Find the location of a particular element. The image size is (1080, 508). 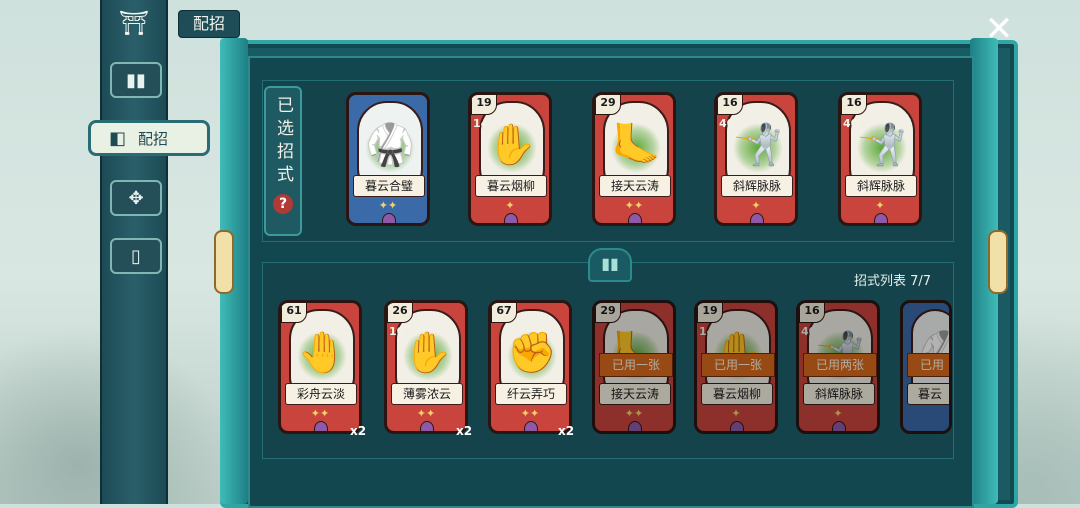

selected-card: 🥋 暮云合璧 ✦✦ is located at coordinates (388, 159).